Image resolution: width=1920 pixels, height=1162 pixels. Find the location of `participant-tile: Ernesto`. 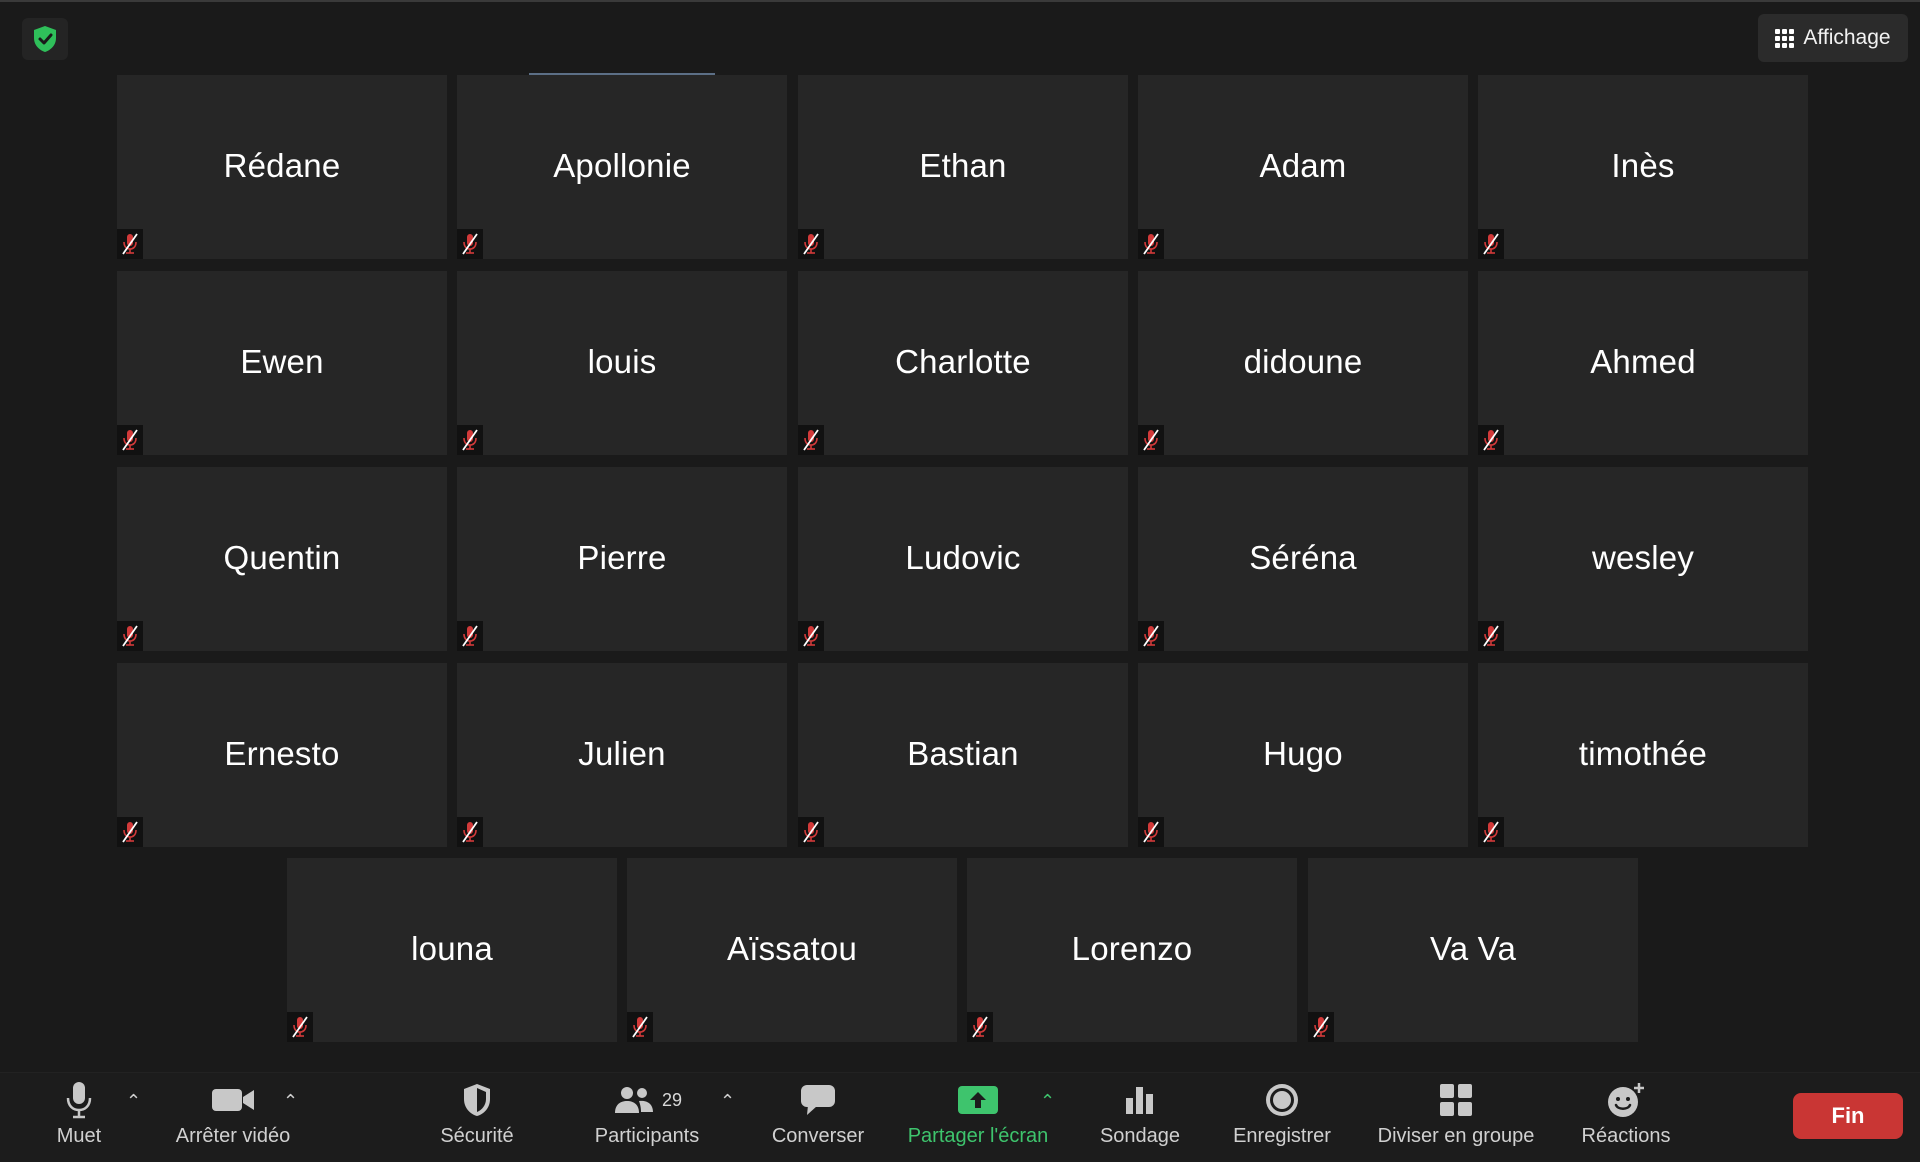

participant-tile: Ernesto is located at coordinates (282, 755).